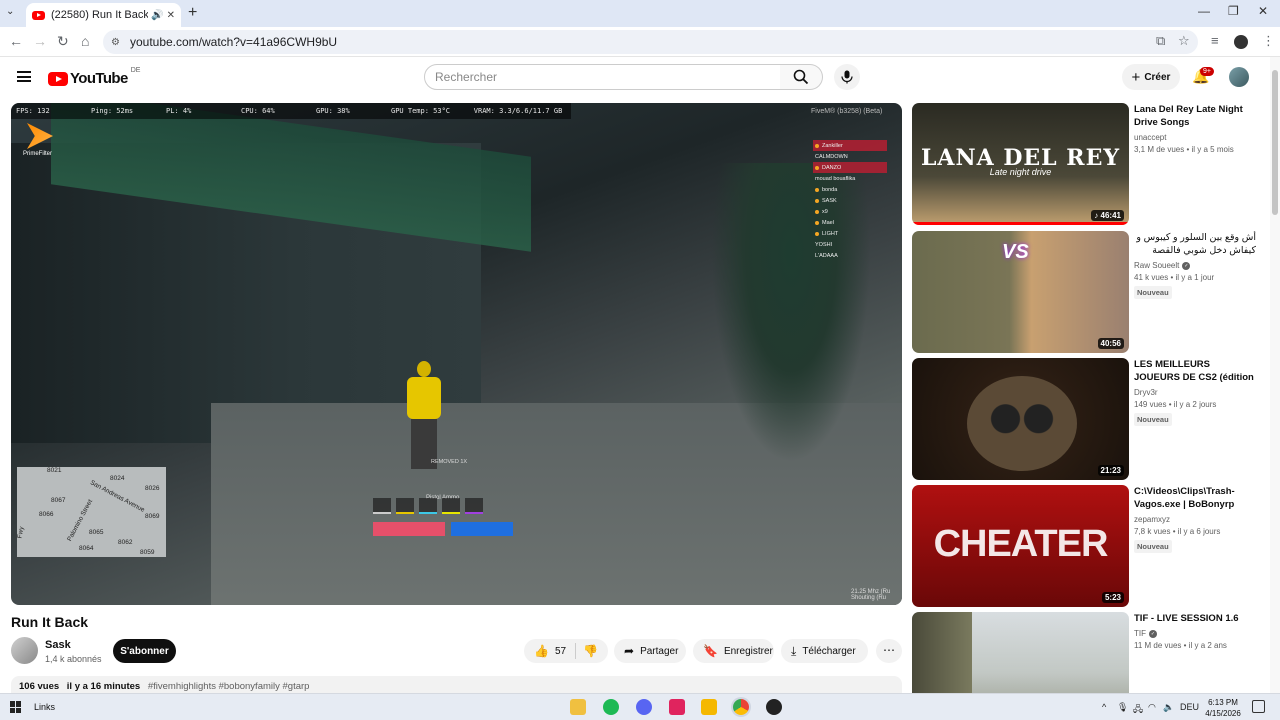 The width and height of the screenshot is (1280, 720). What do you see at coordinates (24, 650) in the screenshot?
I see `channel-avatar` at bounding box center [24, 650].